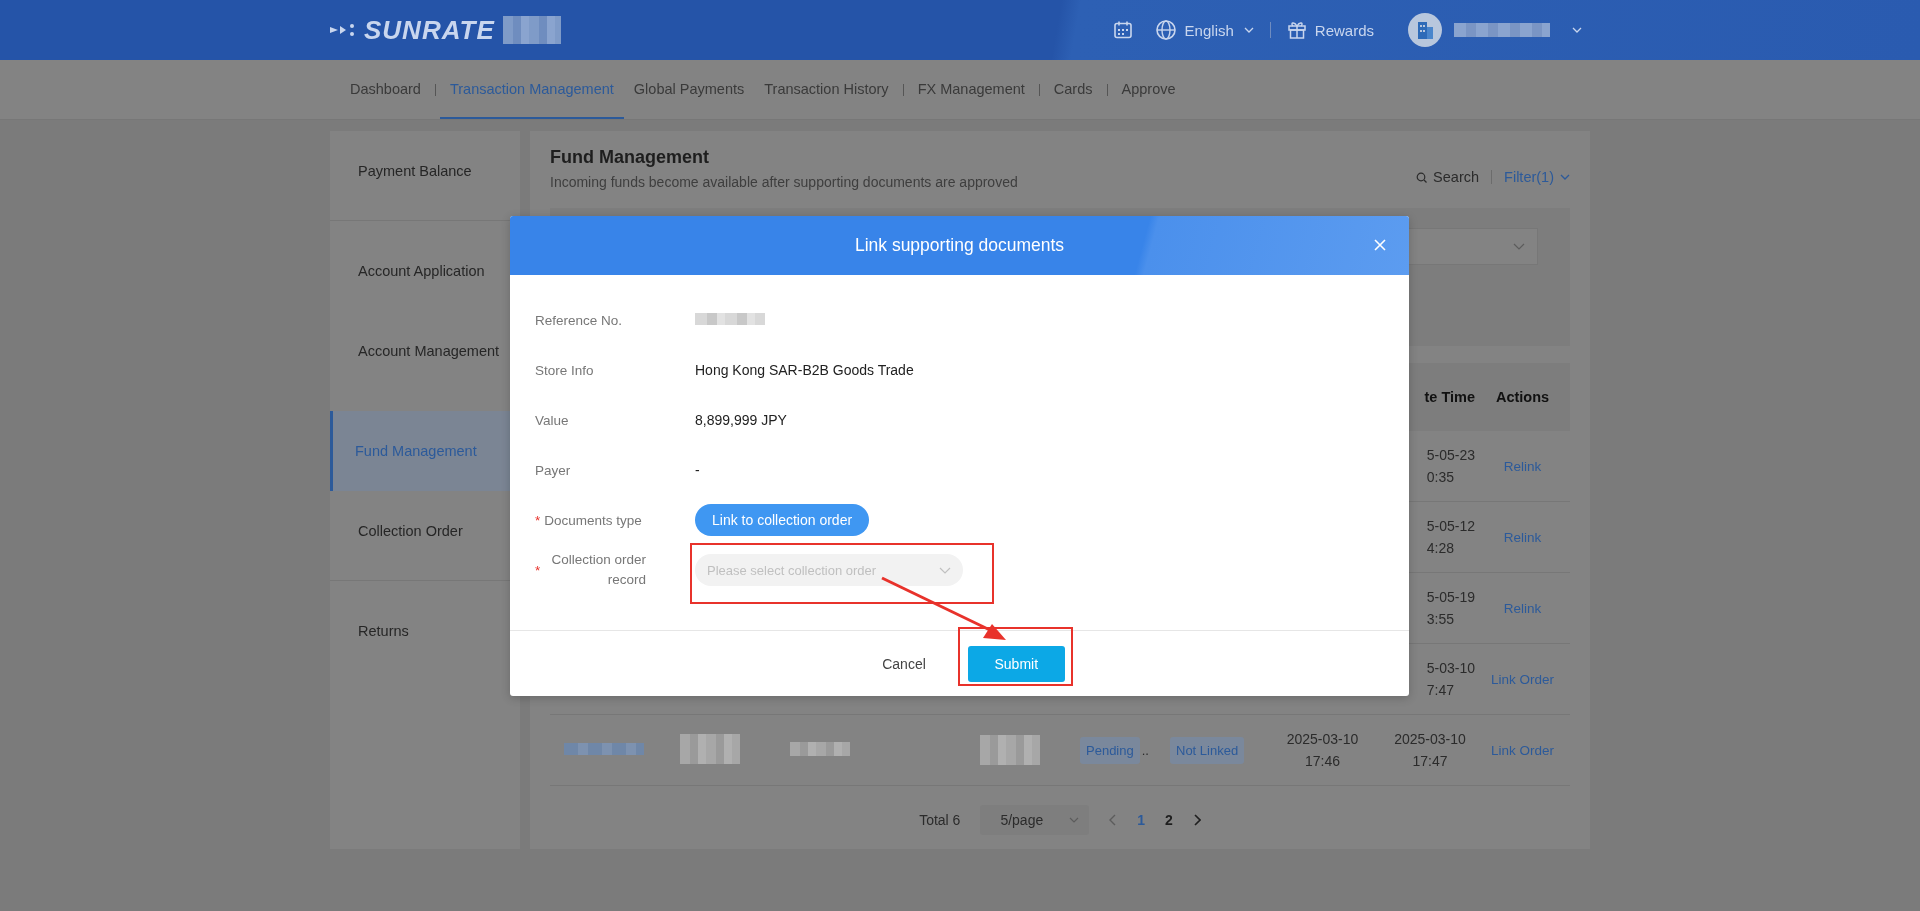  What do you see at coordinates (784, 182) in the screenshot?
I see `page-subtitle: Incoming funds become available after supporting documents are approved` at bounding box center [784, 182].